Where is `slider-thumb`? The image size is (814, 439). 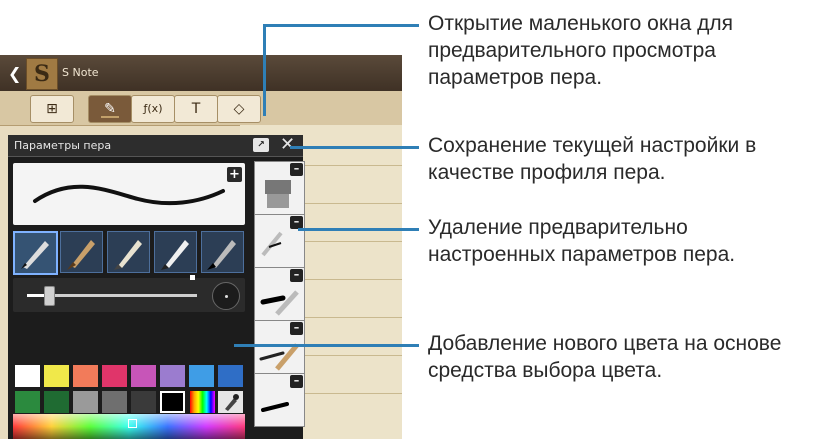
slider-thumb is located at coordinates (49, 296).